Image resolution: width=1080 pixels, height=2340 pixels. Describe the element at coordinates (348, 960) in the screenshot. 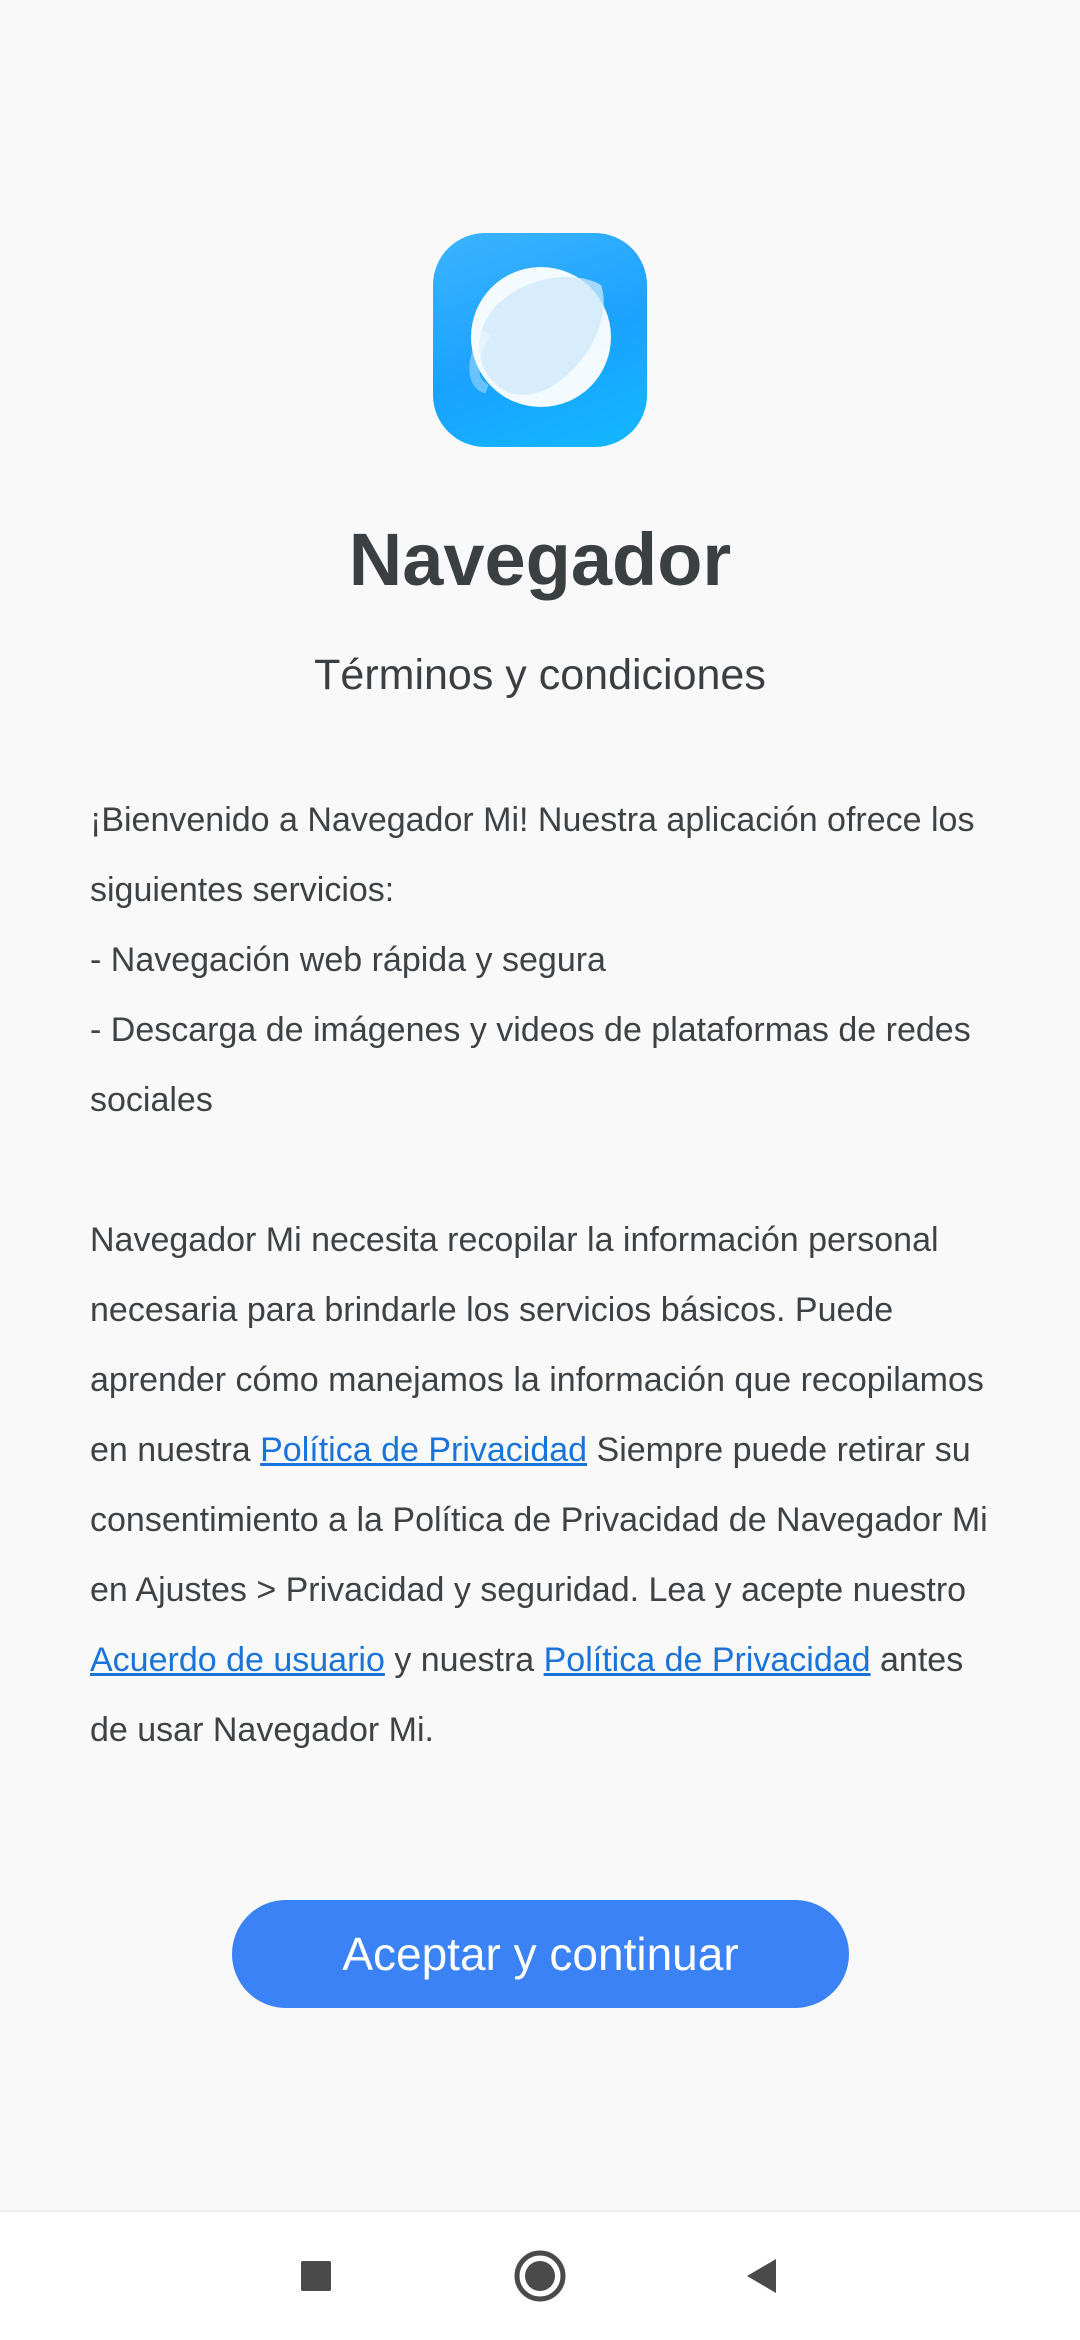

I see `service-item: - Navegación web rápida y segura` at that location.